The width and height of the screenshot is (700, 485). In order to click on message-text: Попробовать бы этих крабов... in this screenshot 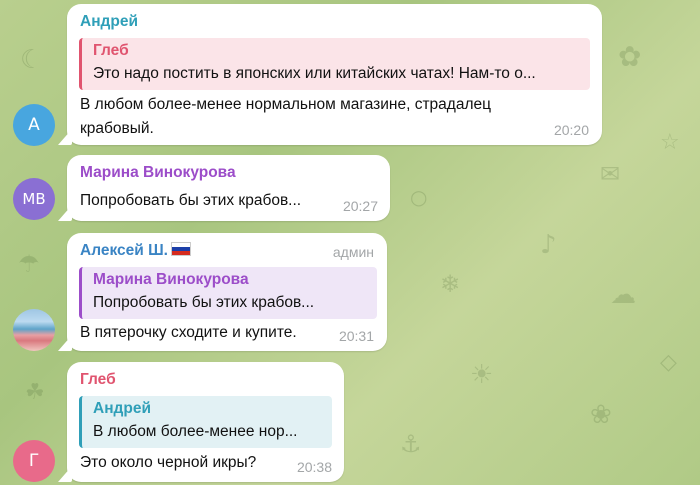, I will do `click(190, 201)`.